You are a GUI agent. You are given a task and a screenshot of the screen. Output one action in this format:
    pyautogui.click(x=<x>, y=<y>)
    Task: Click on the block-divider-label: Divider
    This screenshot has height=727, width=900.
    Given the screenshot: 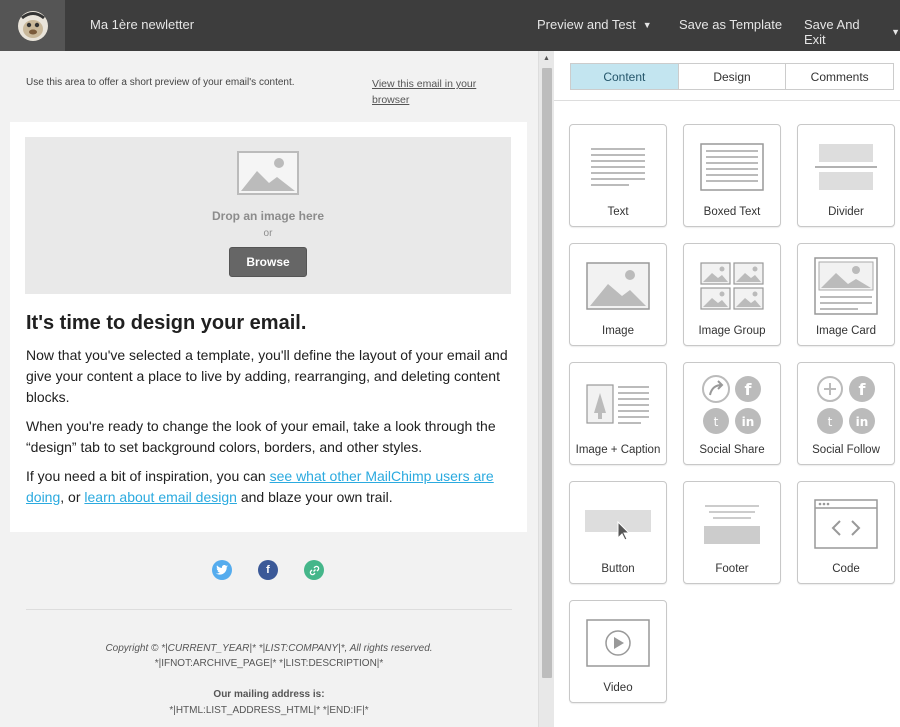 What is the action you would take?
    pyautogui.click(x=846, y=212)
    